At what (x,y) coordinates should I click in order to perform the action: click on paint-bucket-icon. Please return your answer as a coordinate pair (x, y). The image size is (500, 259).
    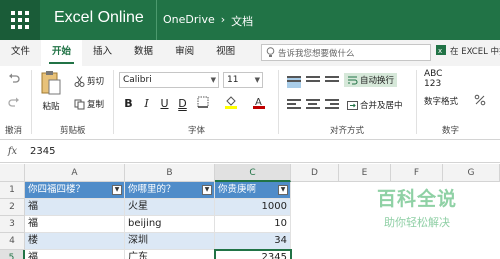
    Looking at the image, I should click on (230, 102).